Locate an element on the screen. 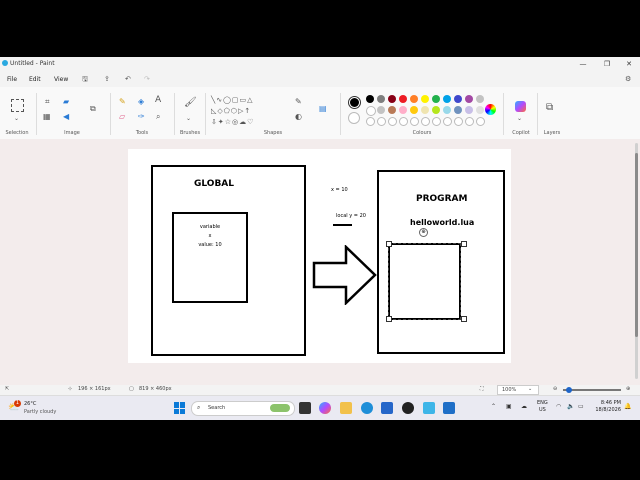 The width and height of the screenshot is (640, 480). menu-view: View is located at coordinates (61, 79).